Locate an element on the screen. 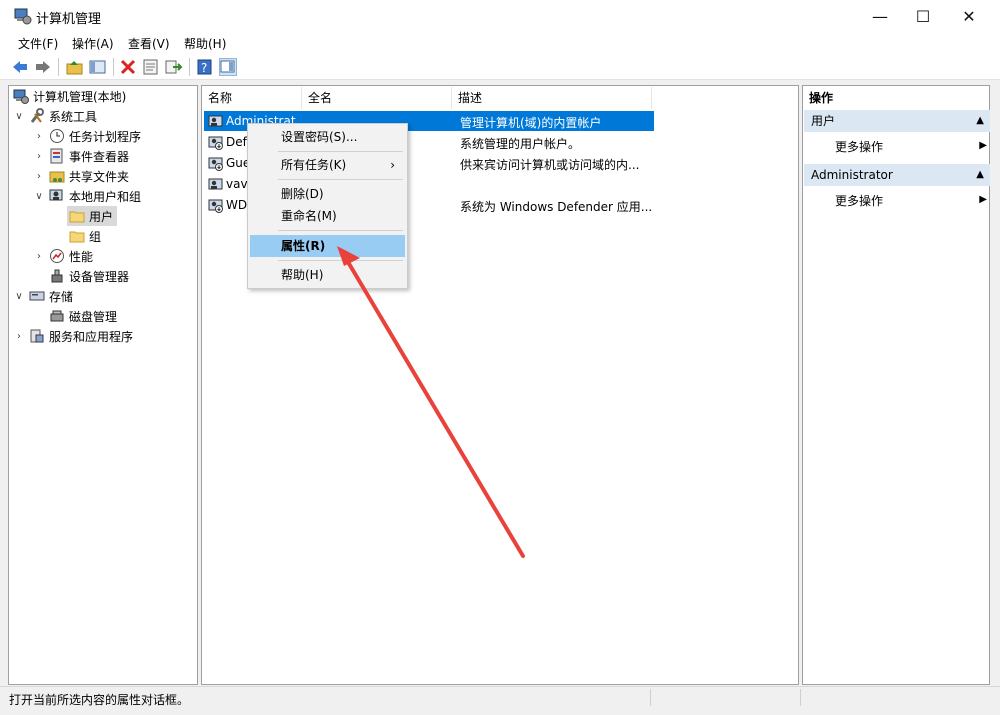 The width and height of the screenshot is (1000, 715). menu-item-delete: 删除(D) is located at coordinates (327, 194).